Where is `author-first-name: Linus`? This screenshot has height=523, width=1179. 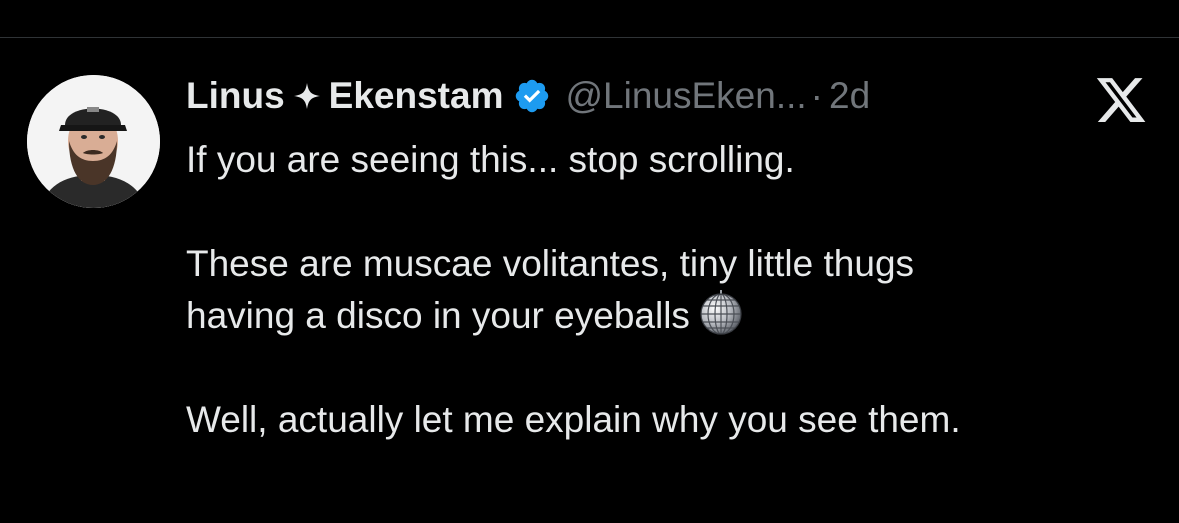 author-first-name: Linus is located at coordinates (235, 96).